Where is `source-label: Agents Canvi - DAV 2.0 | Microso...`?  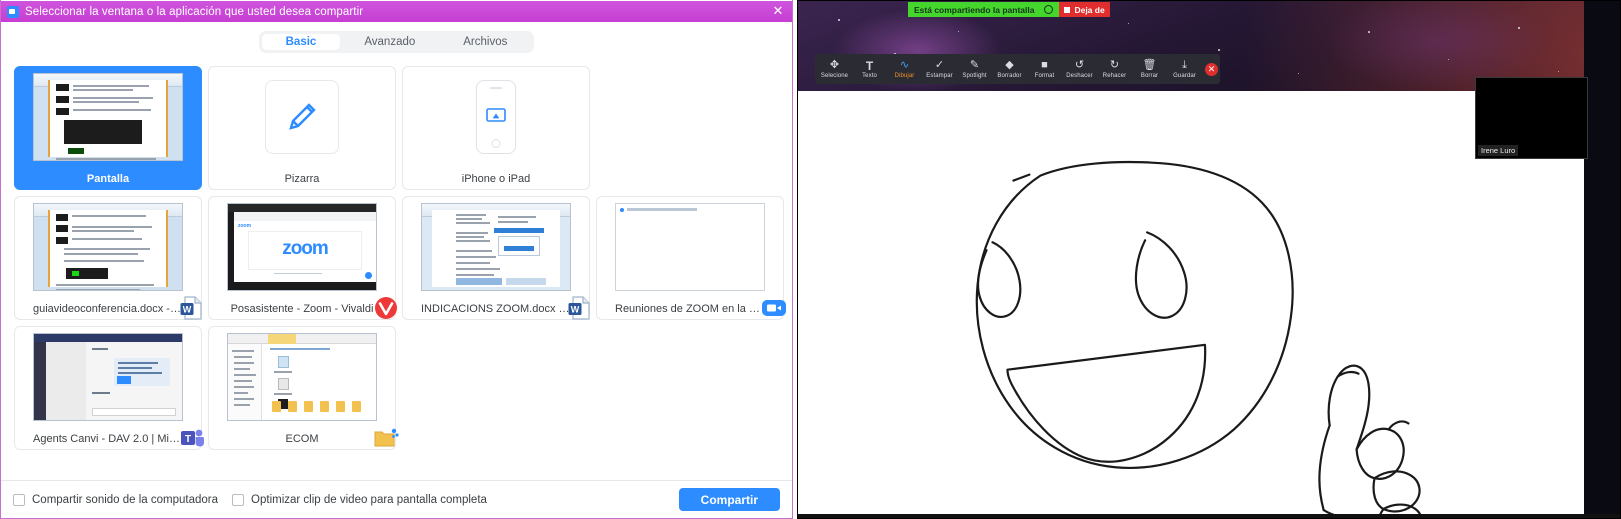
source-label: Agents Canvi - DAV 2.0 | Microso... is located at coordinates (117, 439).